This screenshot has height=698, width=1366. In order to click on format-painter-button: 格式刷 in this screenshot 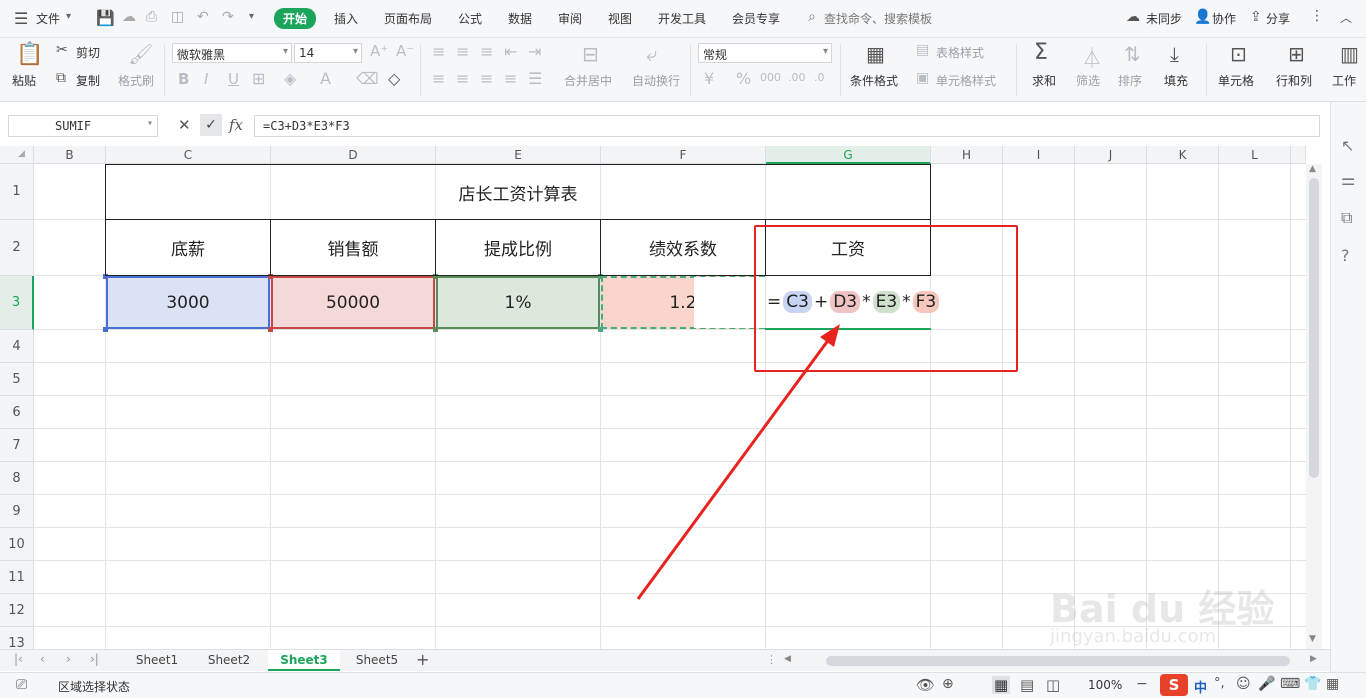, I will do `click(136, 80)`.